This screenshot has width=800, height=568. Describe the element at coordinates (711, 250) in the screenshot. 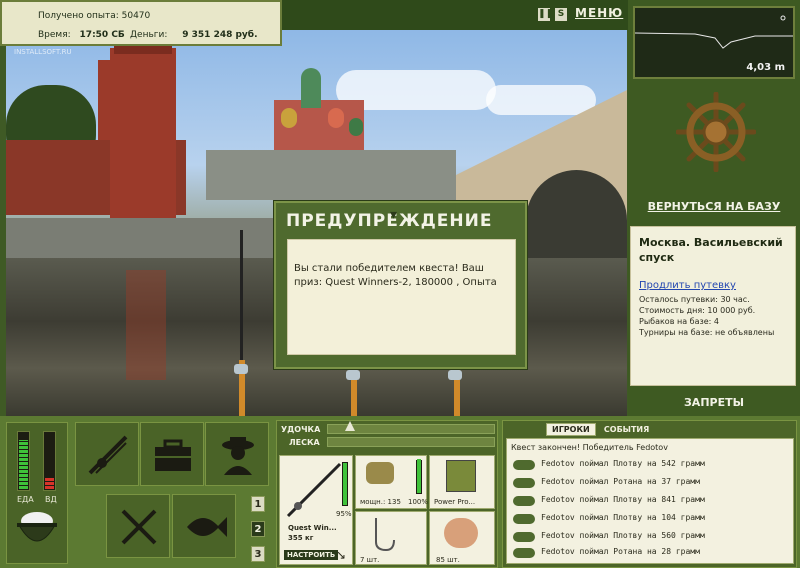

I see `location-name: Москва. Васильевский спуск` at that location.